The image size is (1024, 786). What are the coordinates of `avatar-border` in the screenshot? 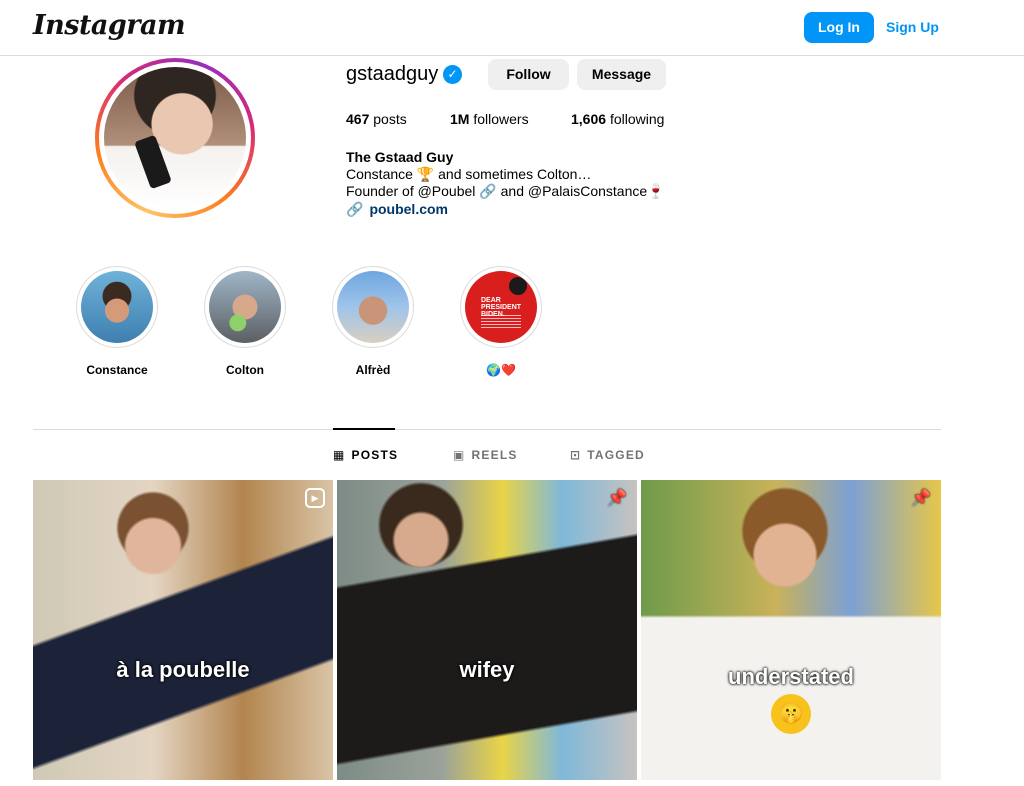 It's located at (175, 138).